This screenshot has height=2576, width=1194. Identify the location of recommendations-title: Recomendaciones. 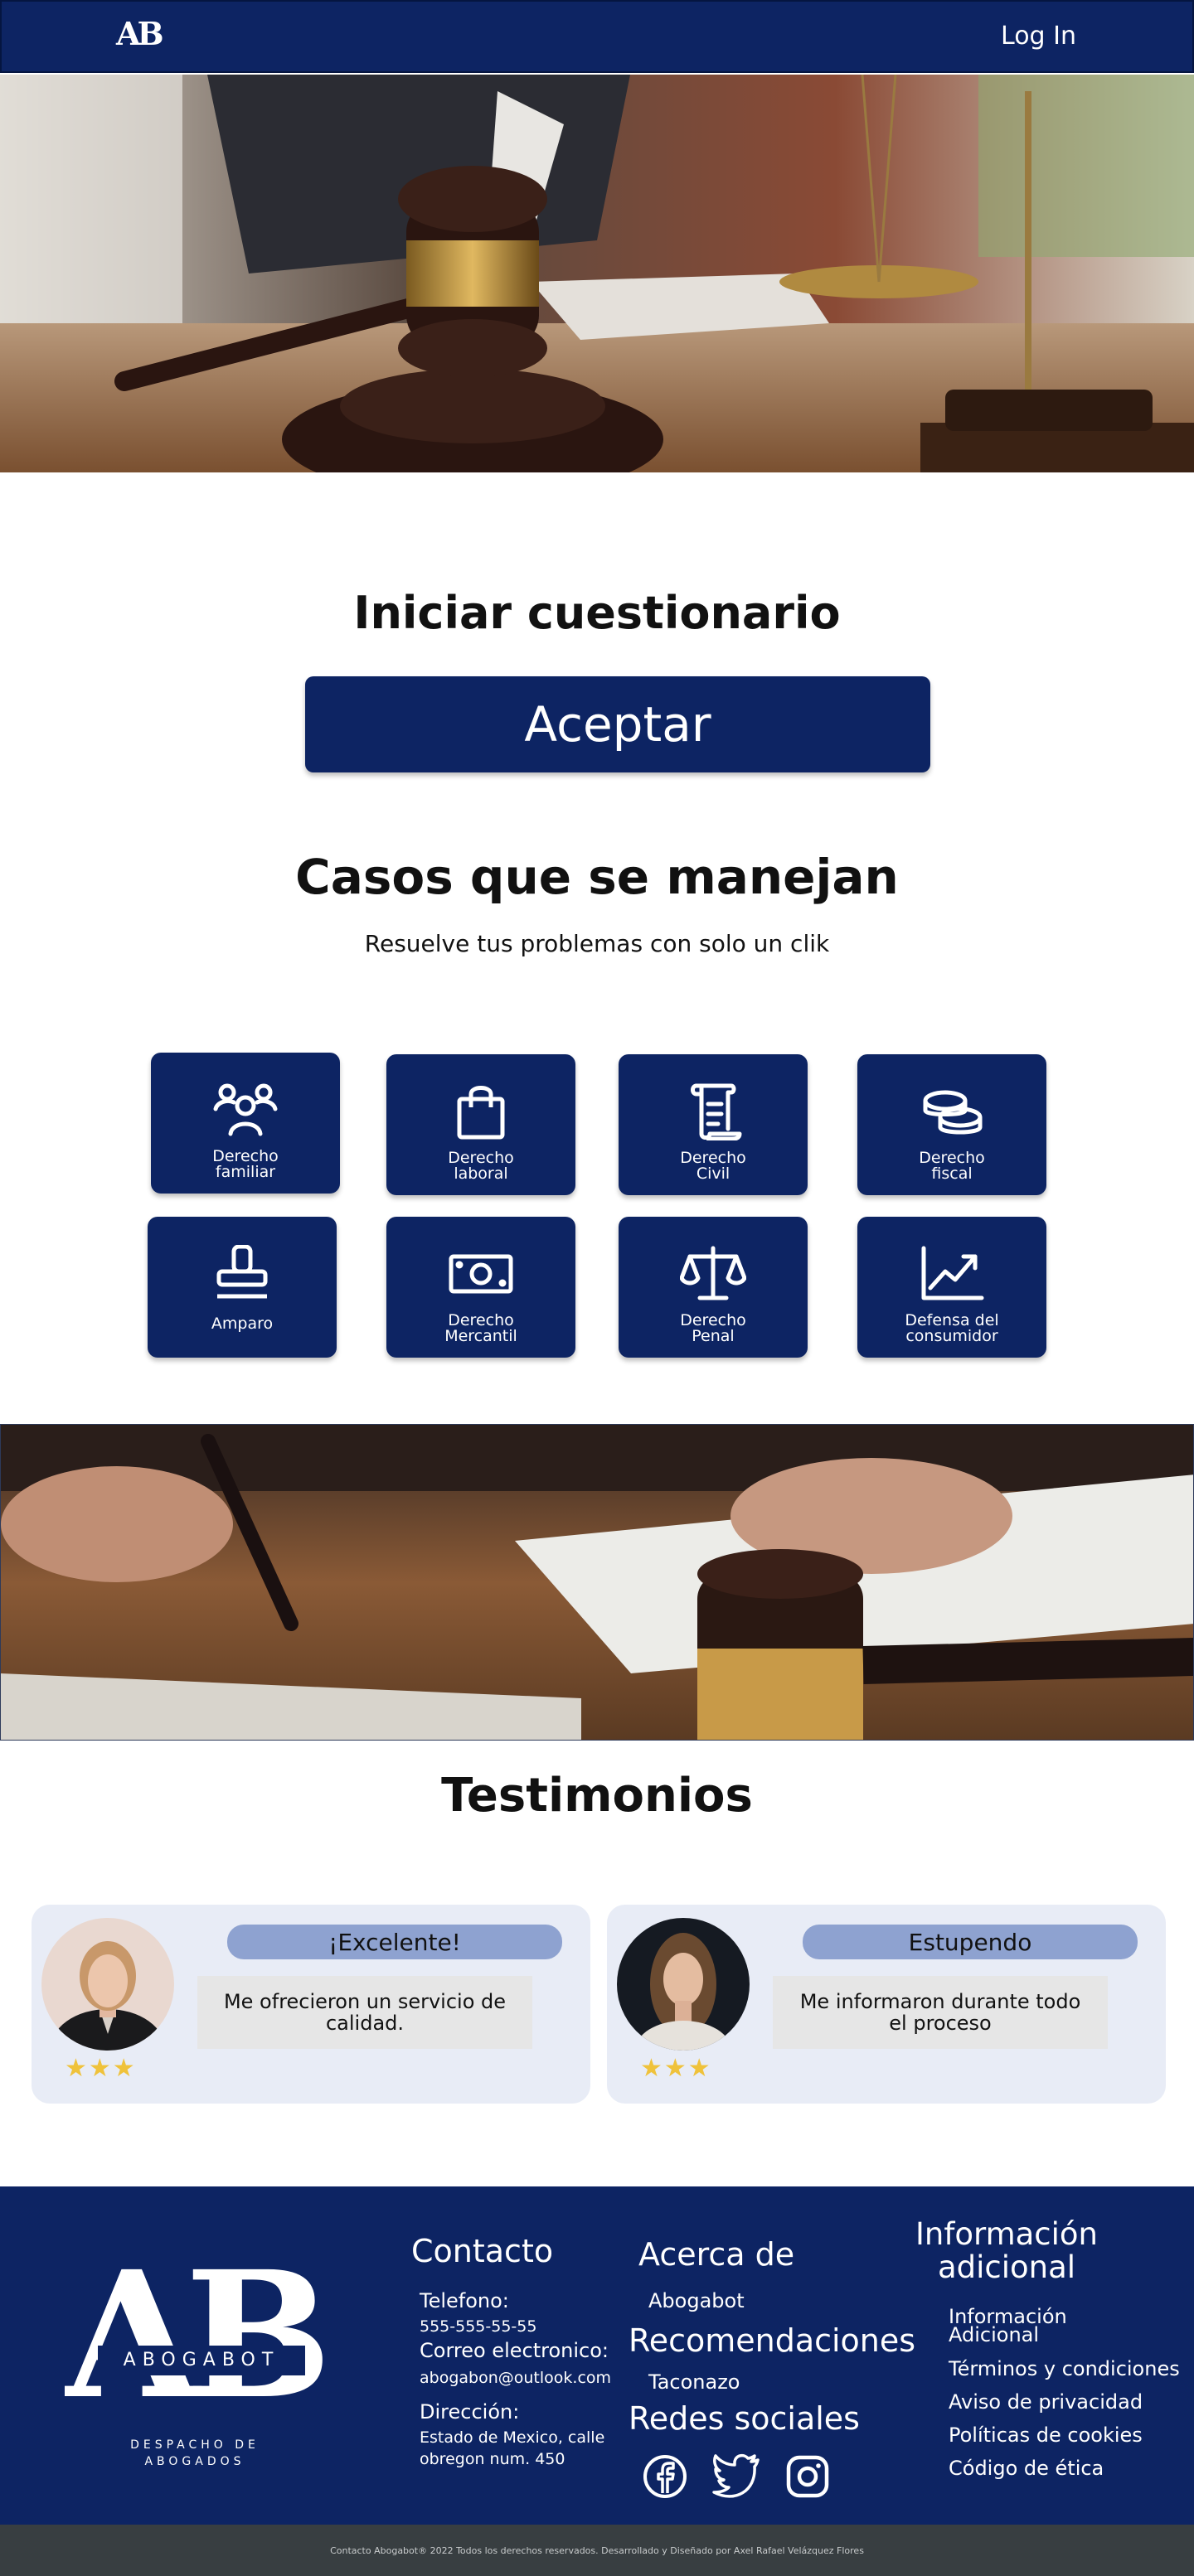
(772, 2340).